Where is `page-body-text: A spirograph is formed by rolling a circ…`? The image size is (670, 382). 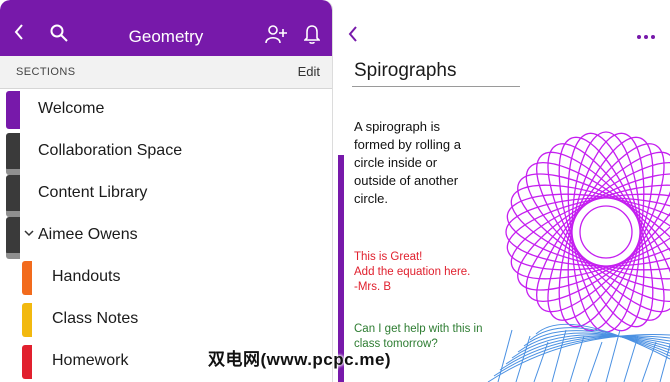 page-body-text: A spirograph is formed by rolling a circ… is located at coordinates (414, 163).